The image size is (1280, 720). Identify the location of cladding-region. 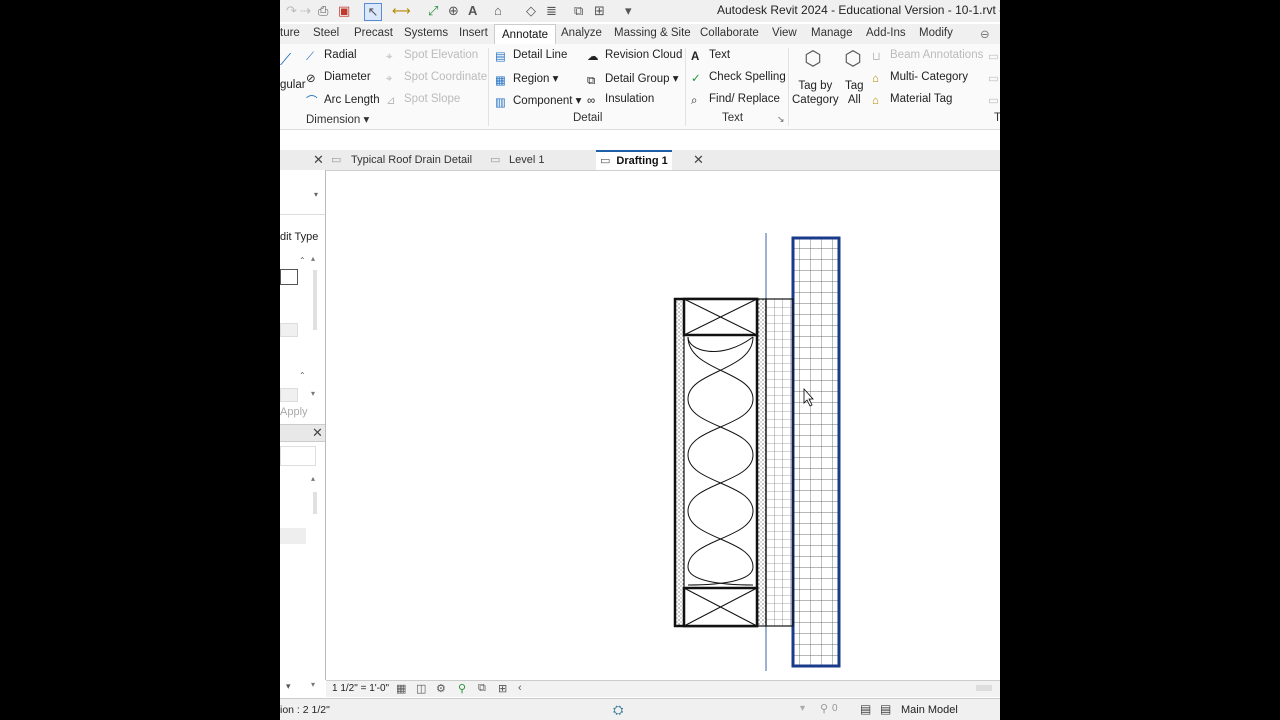
(816, 452).